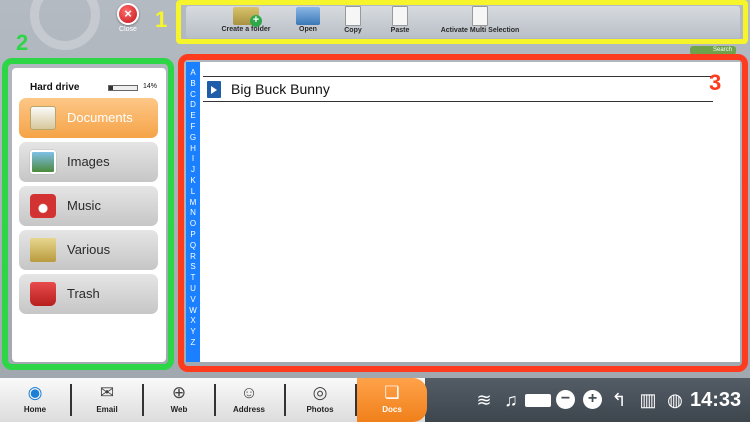 The image size is (750, 422). Describe the element at coordinates (462, 22) in the screenshot. I see `annotation-box-toolbar` at that location.